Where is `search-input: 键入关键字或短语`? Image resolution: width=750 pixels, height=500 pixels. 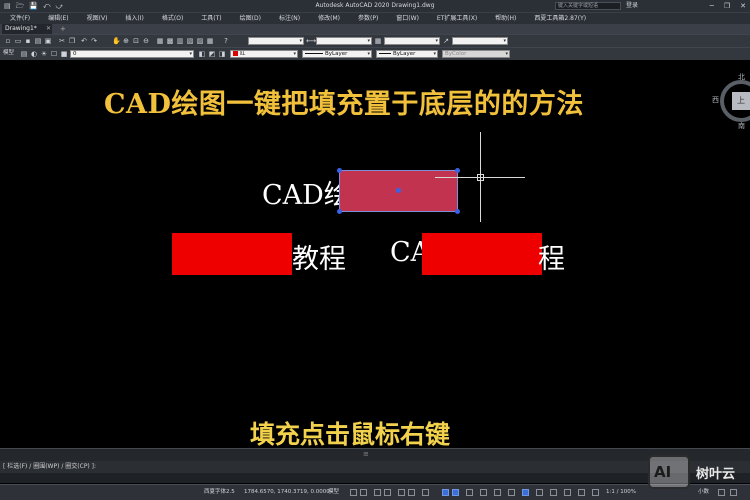 search-input: 键入关键字或短语 is located at coordinates (588, 6).